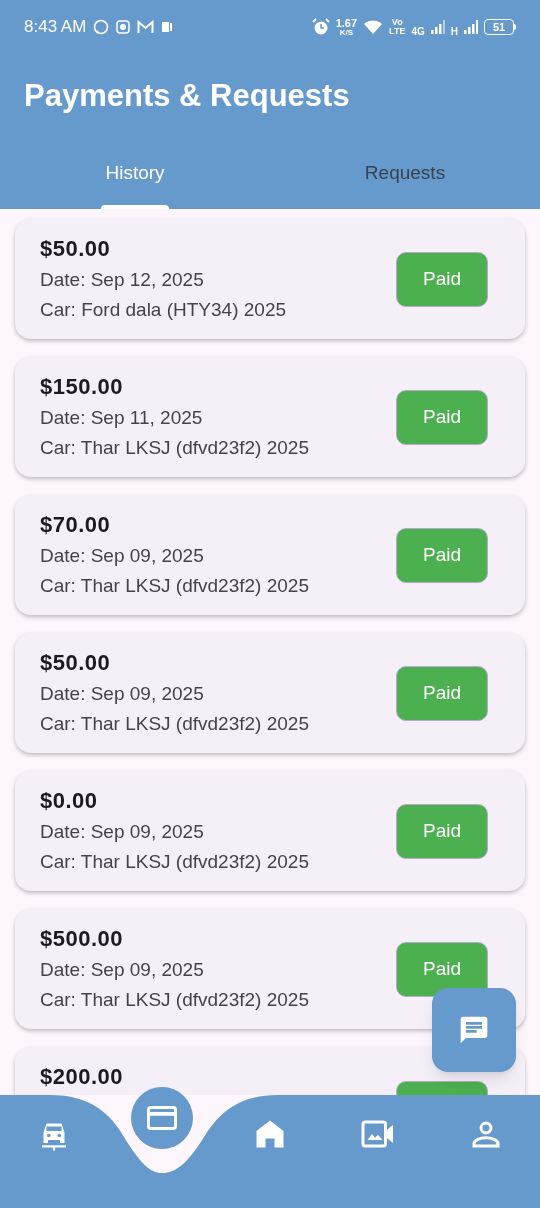 This screenshot has width=540, height=1208. What do you see at coordinates (397, 22) in the screenshot?
I see `volte-label: Vo` at bounding box center [397, 22].